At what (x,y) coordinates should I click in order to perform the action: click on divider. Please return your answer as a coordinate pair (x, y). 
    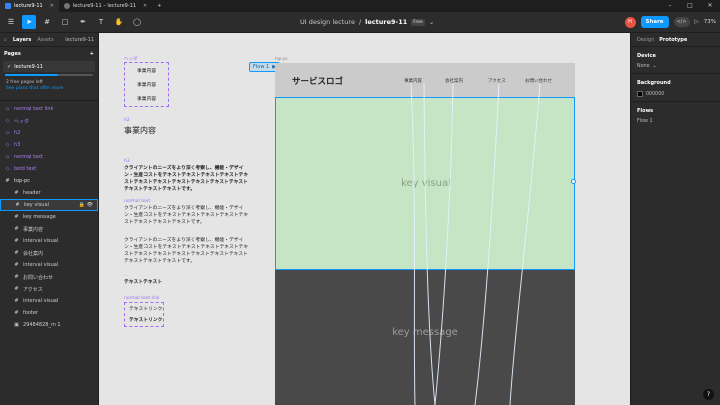
    Looking at the image, I should click on (49, 100).